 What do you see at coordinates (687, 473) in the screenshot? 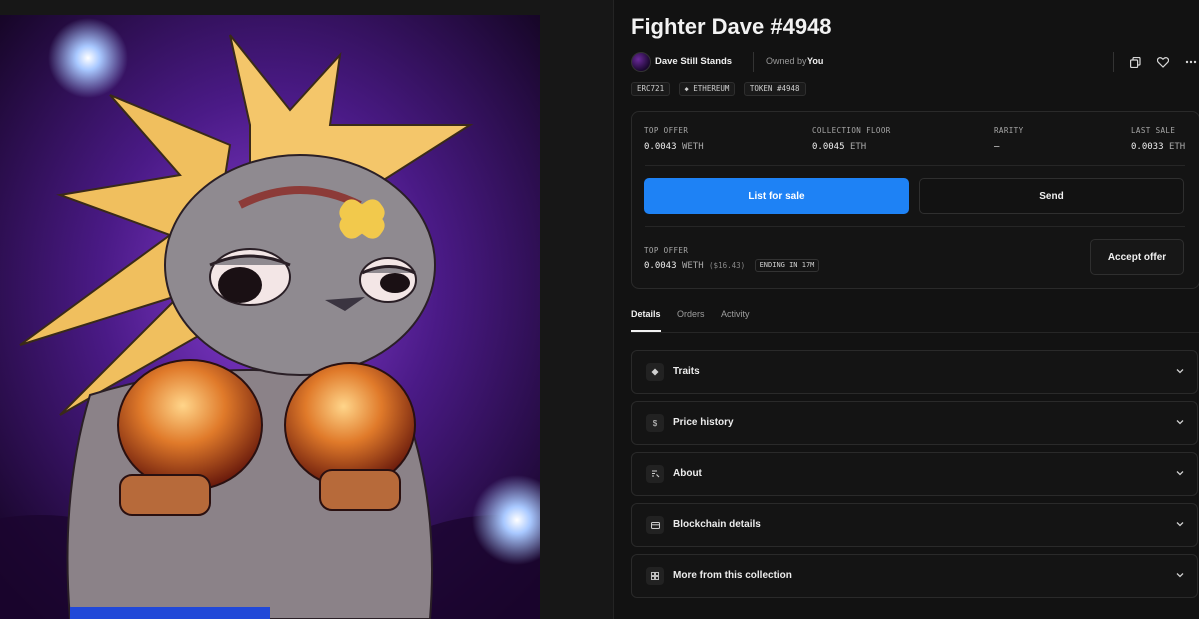
I see `section-label: About` at bounding box center [687, 473].